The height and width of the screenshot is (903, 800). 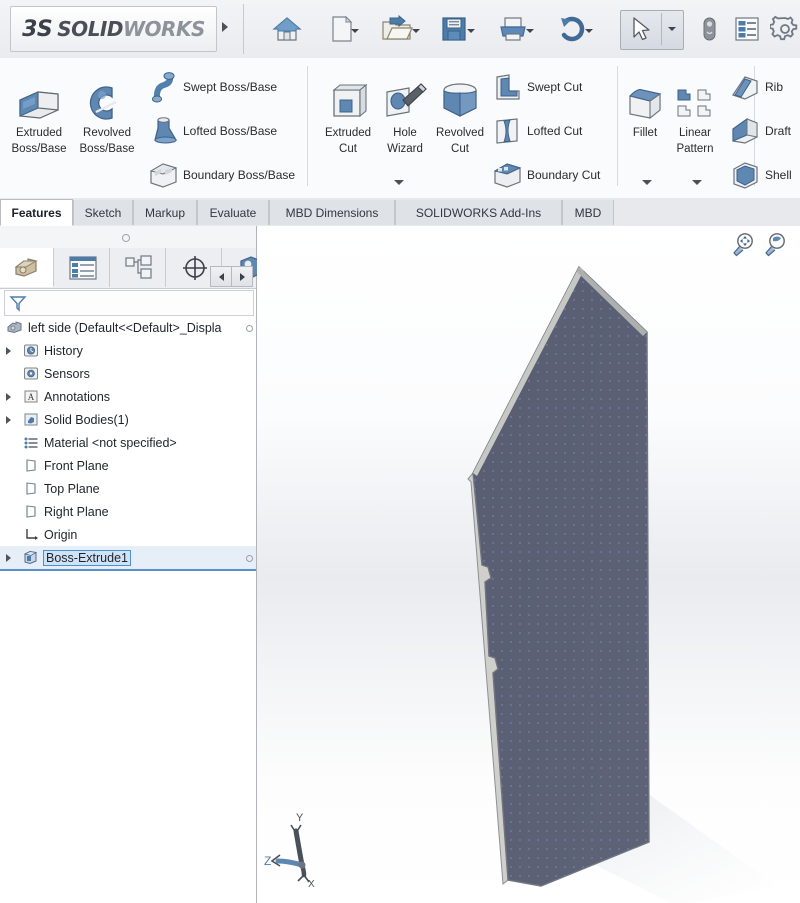 I want to click on boundary-cut-button: Boundary Cut, so click(x=545, y=175).